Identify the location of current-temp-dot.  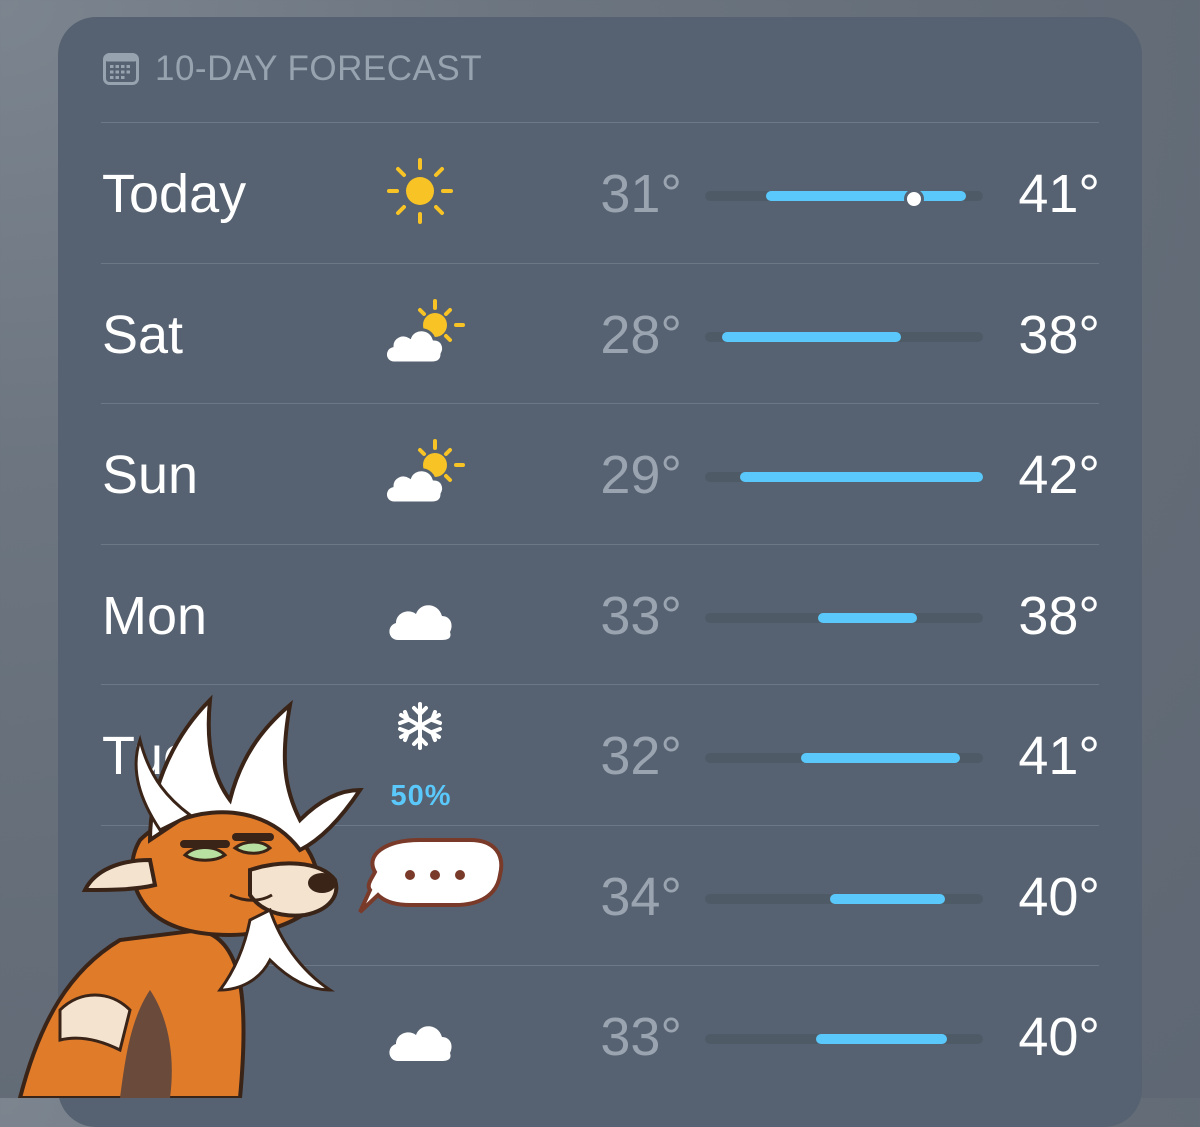
(913, 199).